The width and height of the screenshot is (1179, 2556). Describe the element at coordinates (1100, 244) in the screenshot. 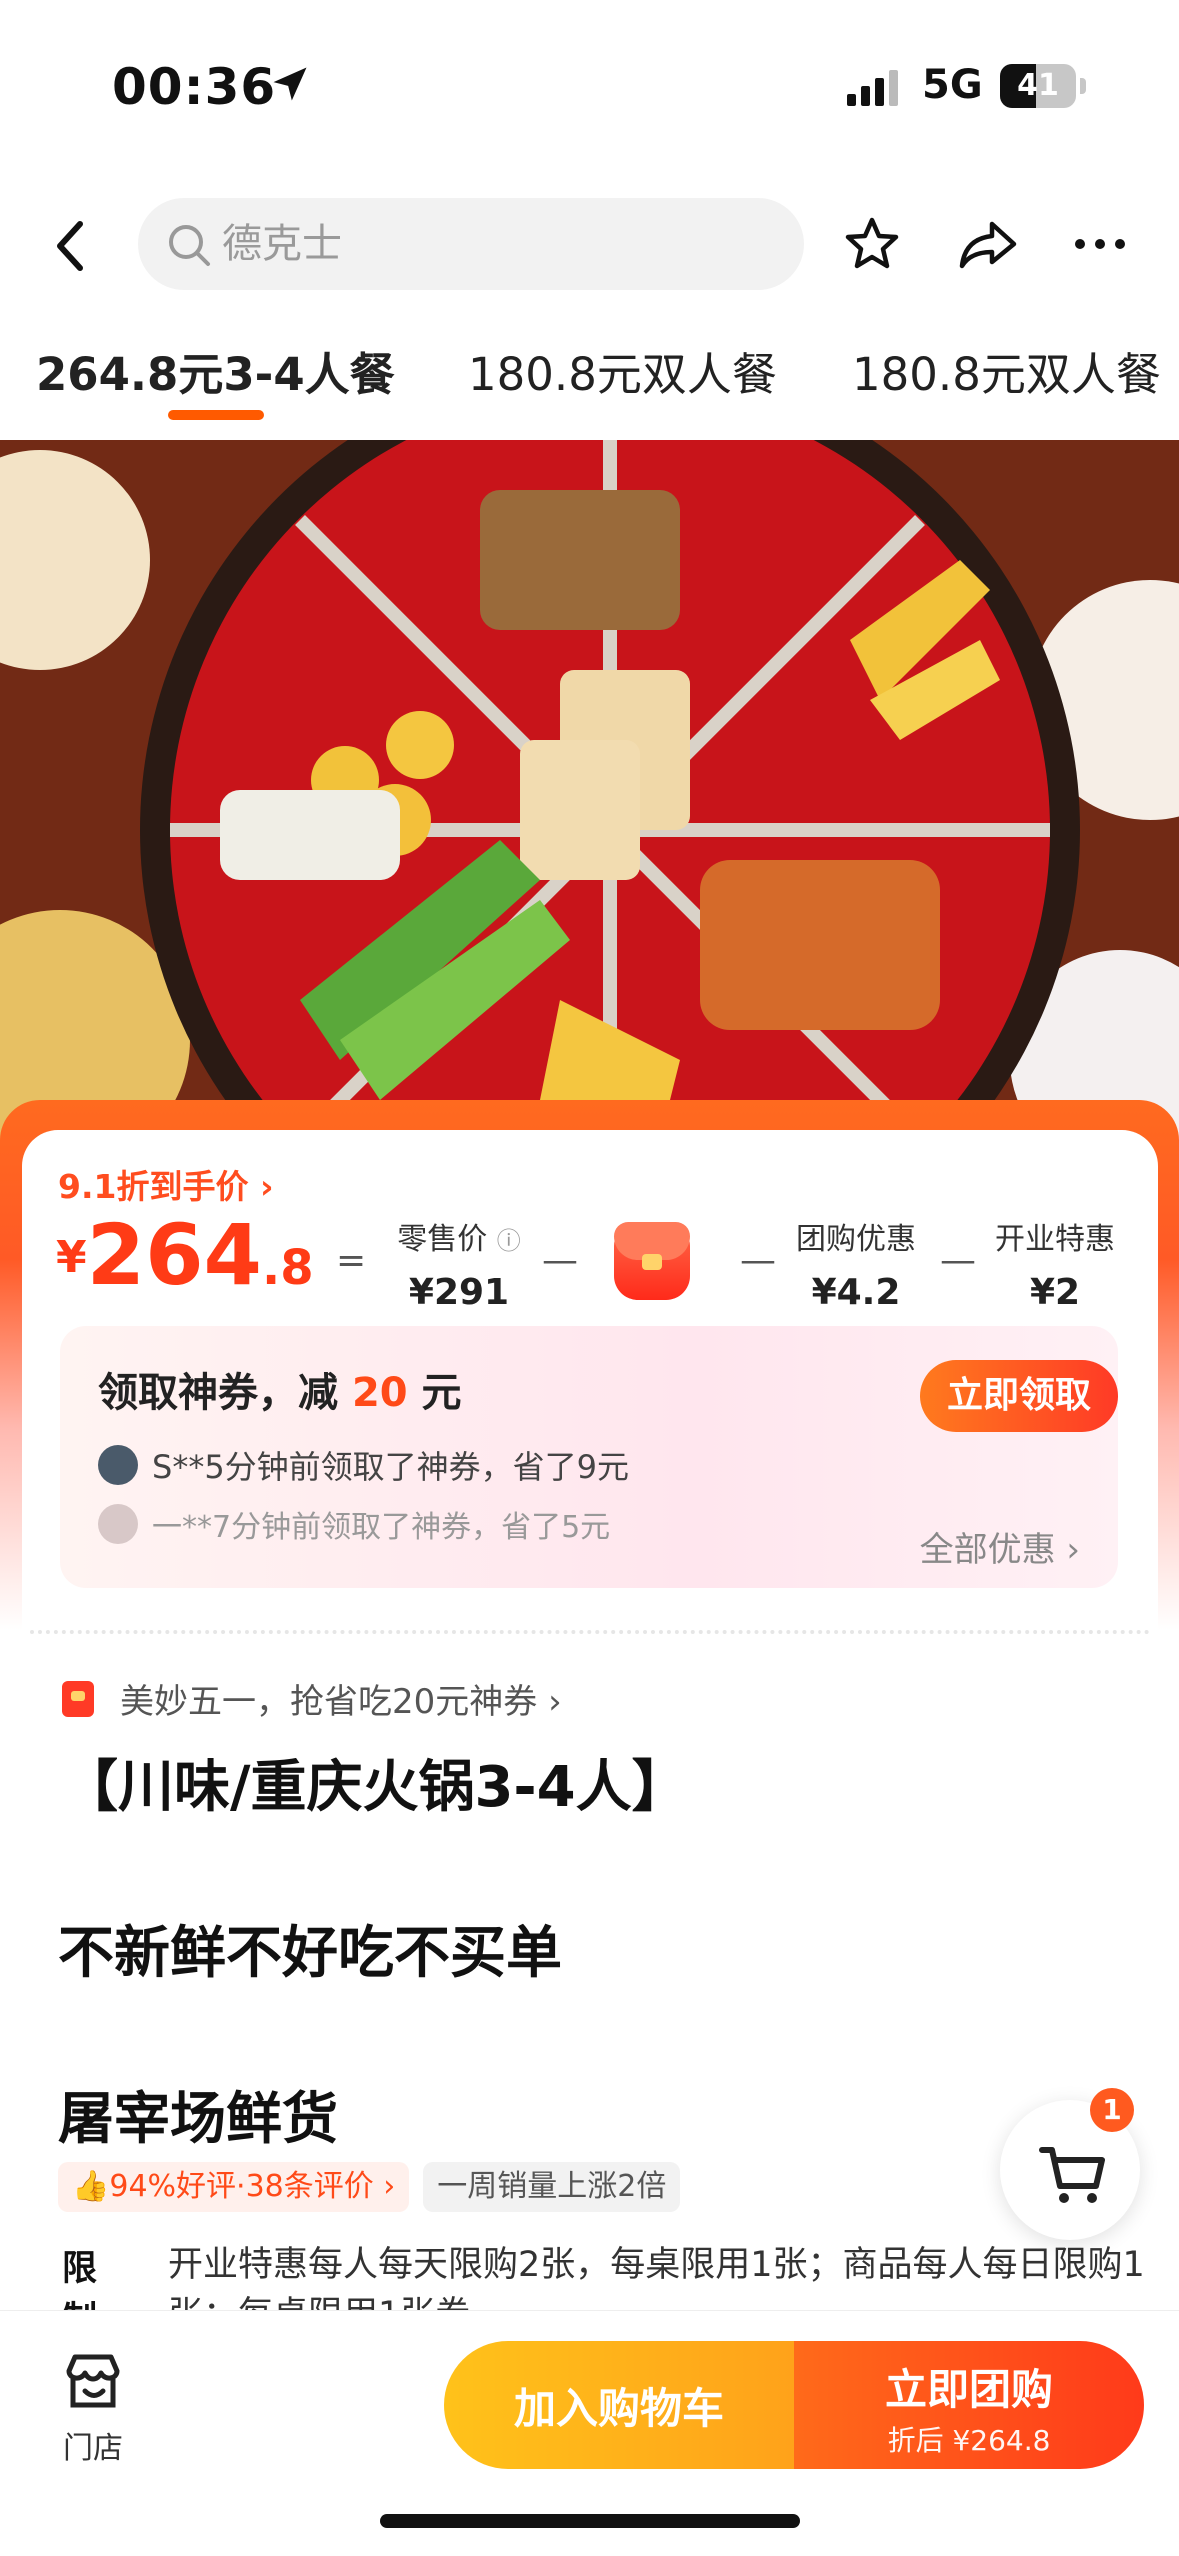

I see `more-dots-icon` at that location.